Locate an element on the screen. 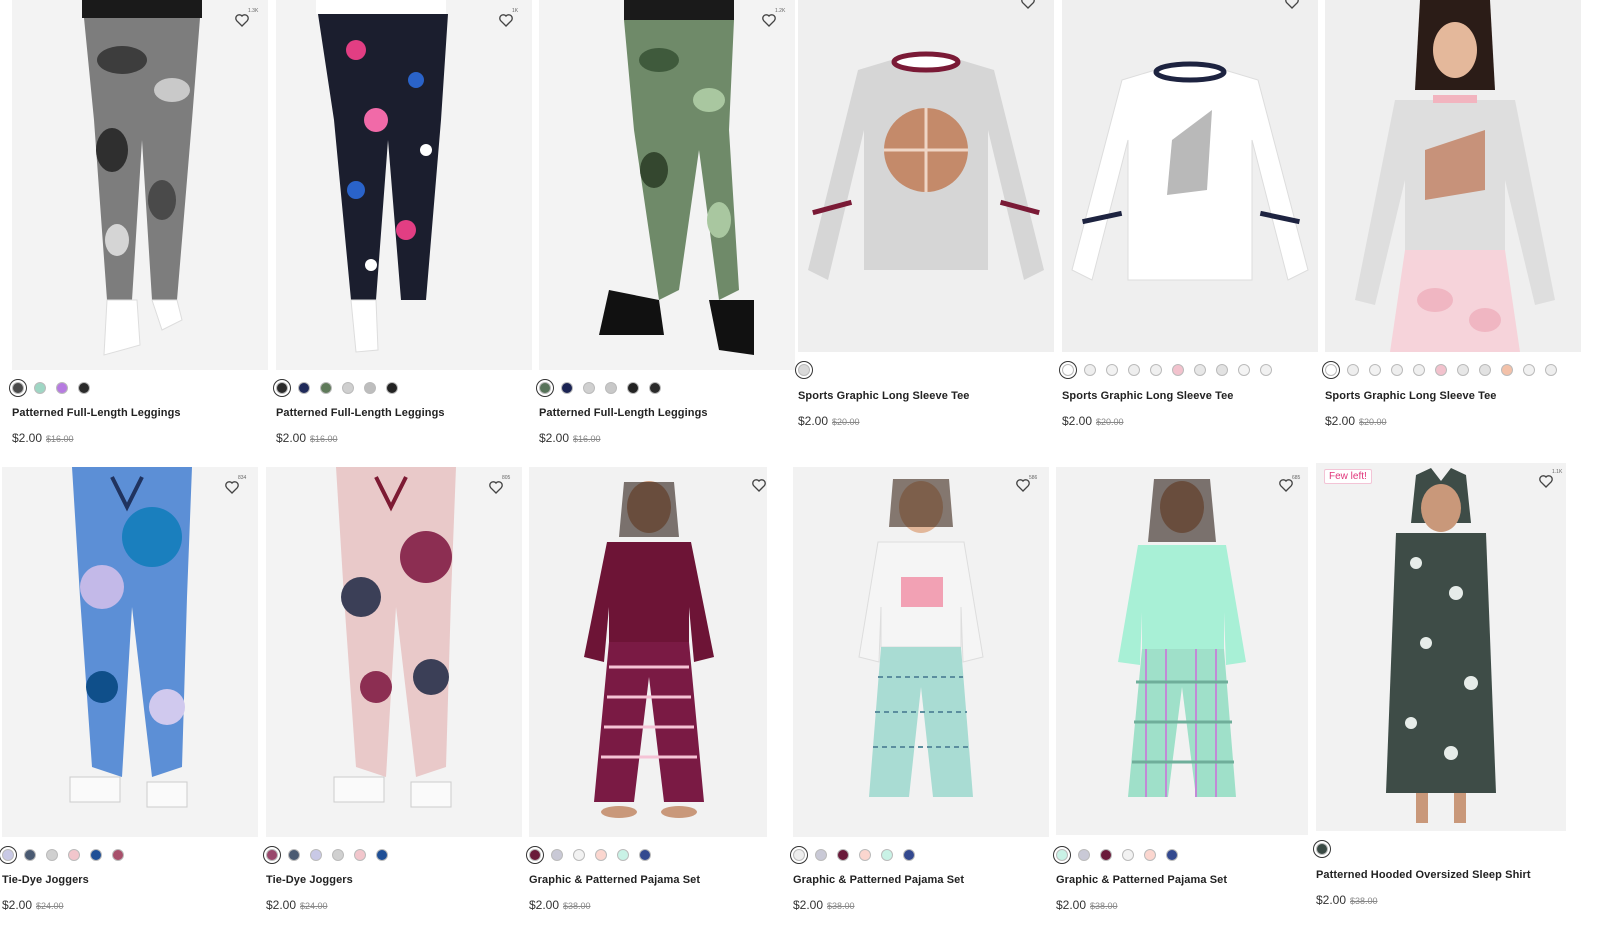 The image size is (1600, 934). product-card: 805 Tie-Dye Joggers $2.00 $24.00 is located at coordinates (394, 697).